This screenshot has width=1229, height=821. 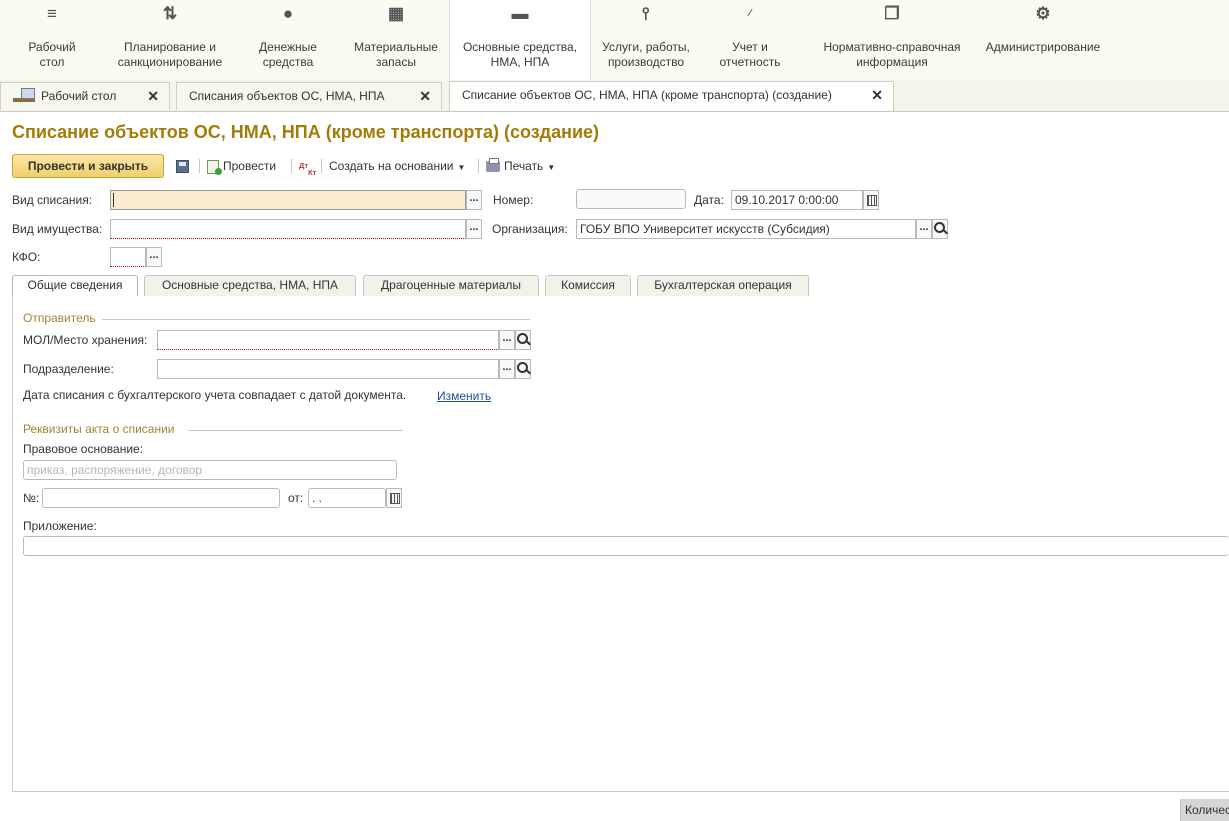 I want to click on section-inventory: ▦ Материальные запасы, so click(x=396, y=40).